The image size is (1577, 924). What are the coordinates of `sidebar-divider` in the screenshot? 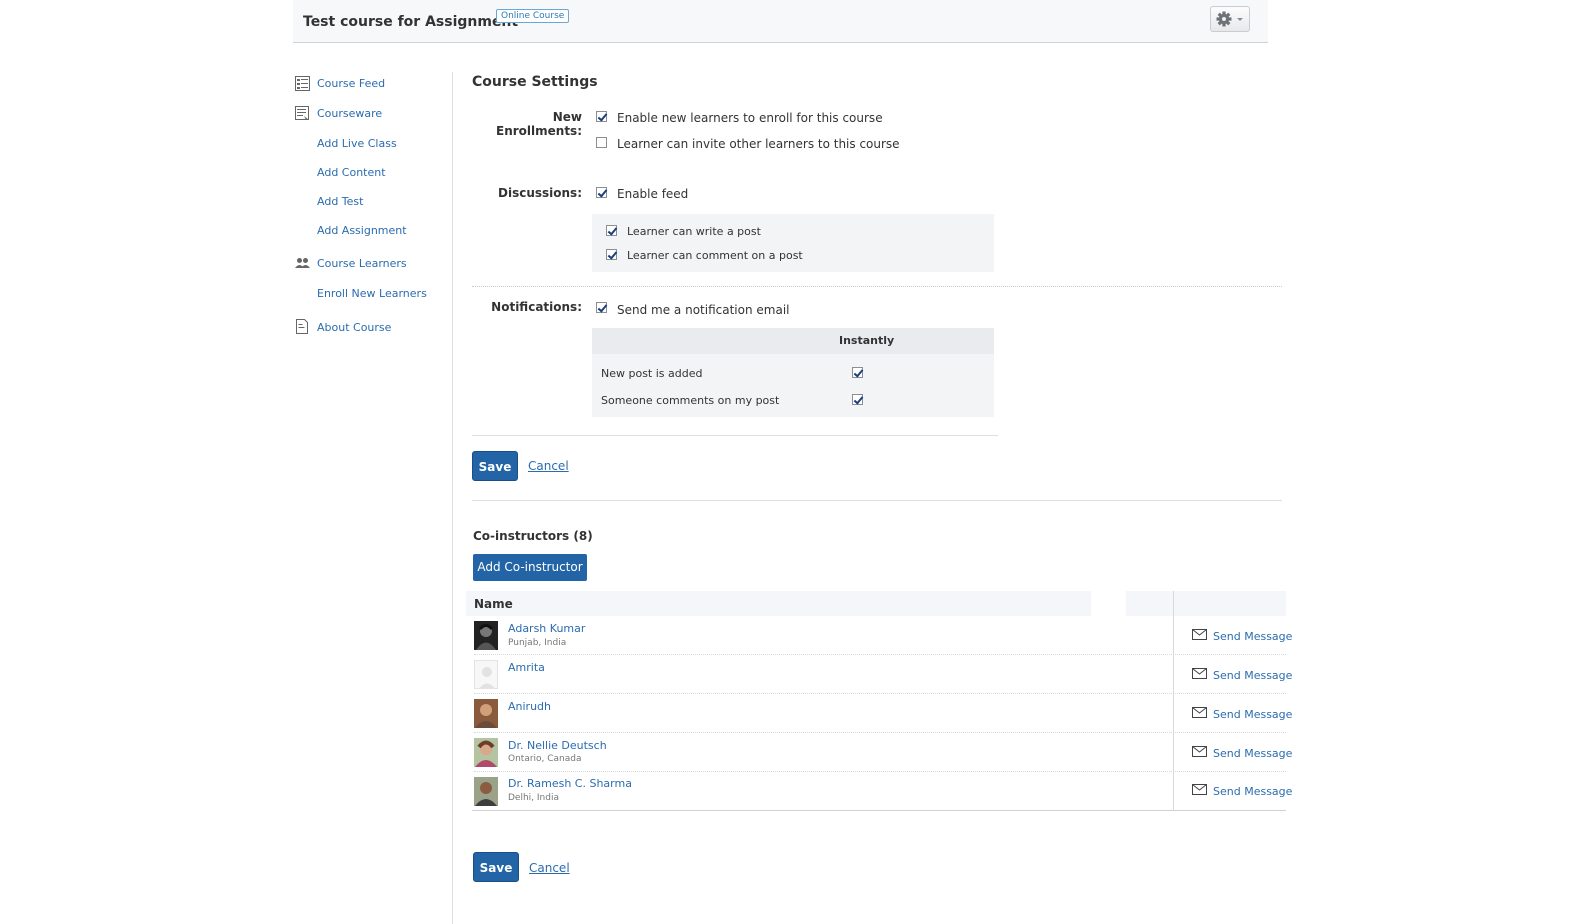 It's located at (452, 498).